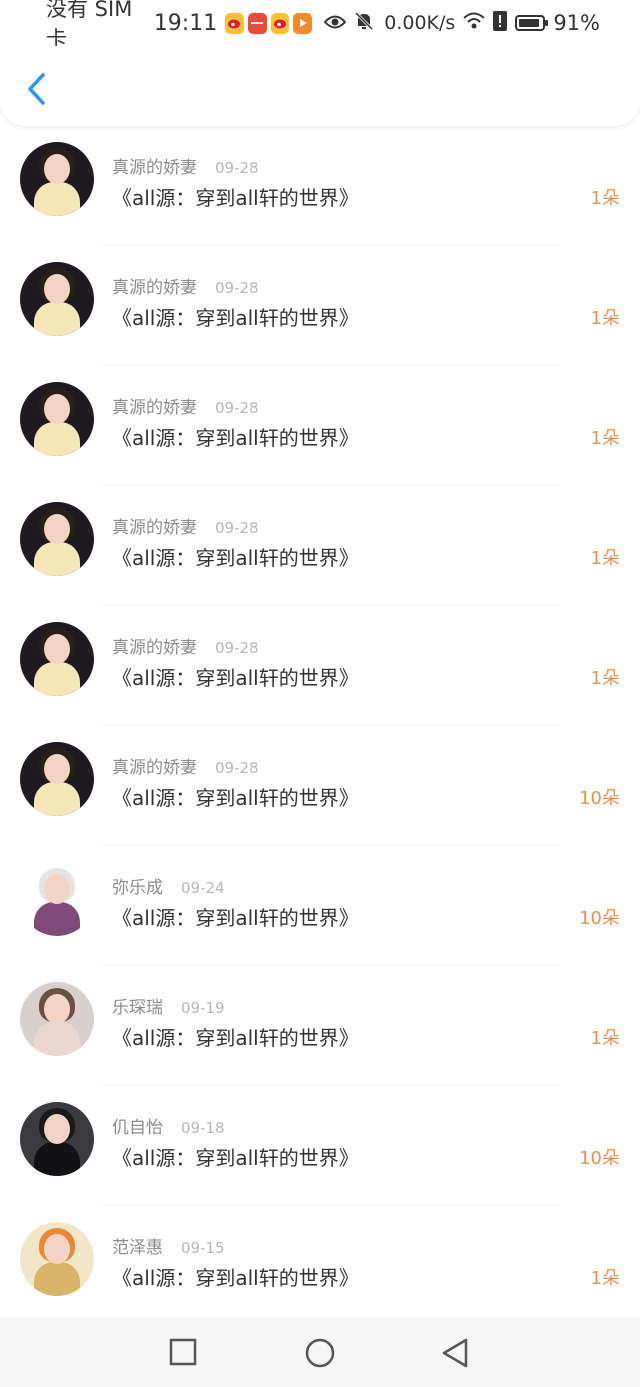 This screenshot has height=1387, width=640. I want to click on battery-icon, so click(532, 23).